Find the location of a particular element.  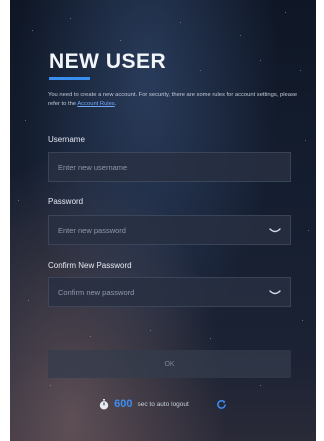

confirm-password-input is located at coordinates (169, 292).